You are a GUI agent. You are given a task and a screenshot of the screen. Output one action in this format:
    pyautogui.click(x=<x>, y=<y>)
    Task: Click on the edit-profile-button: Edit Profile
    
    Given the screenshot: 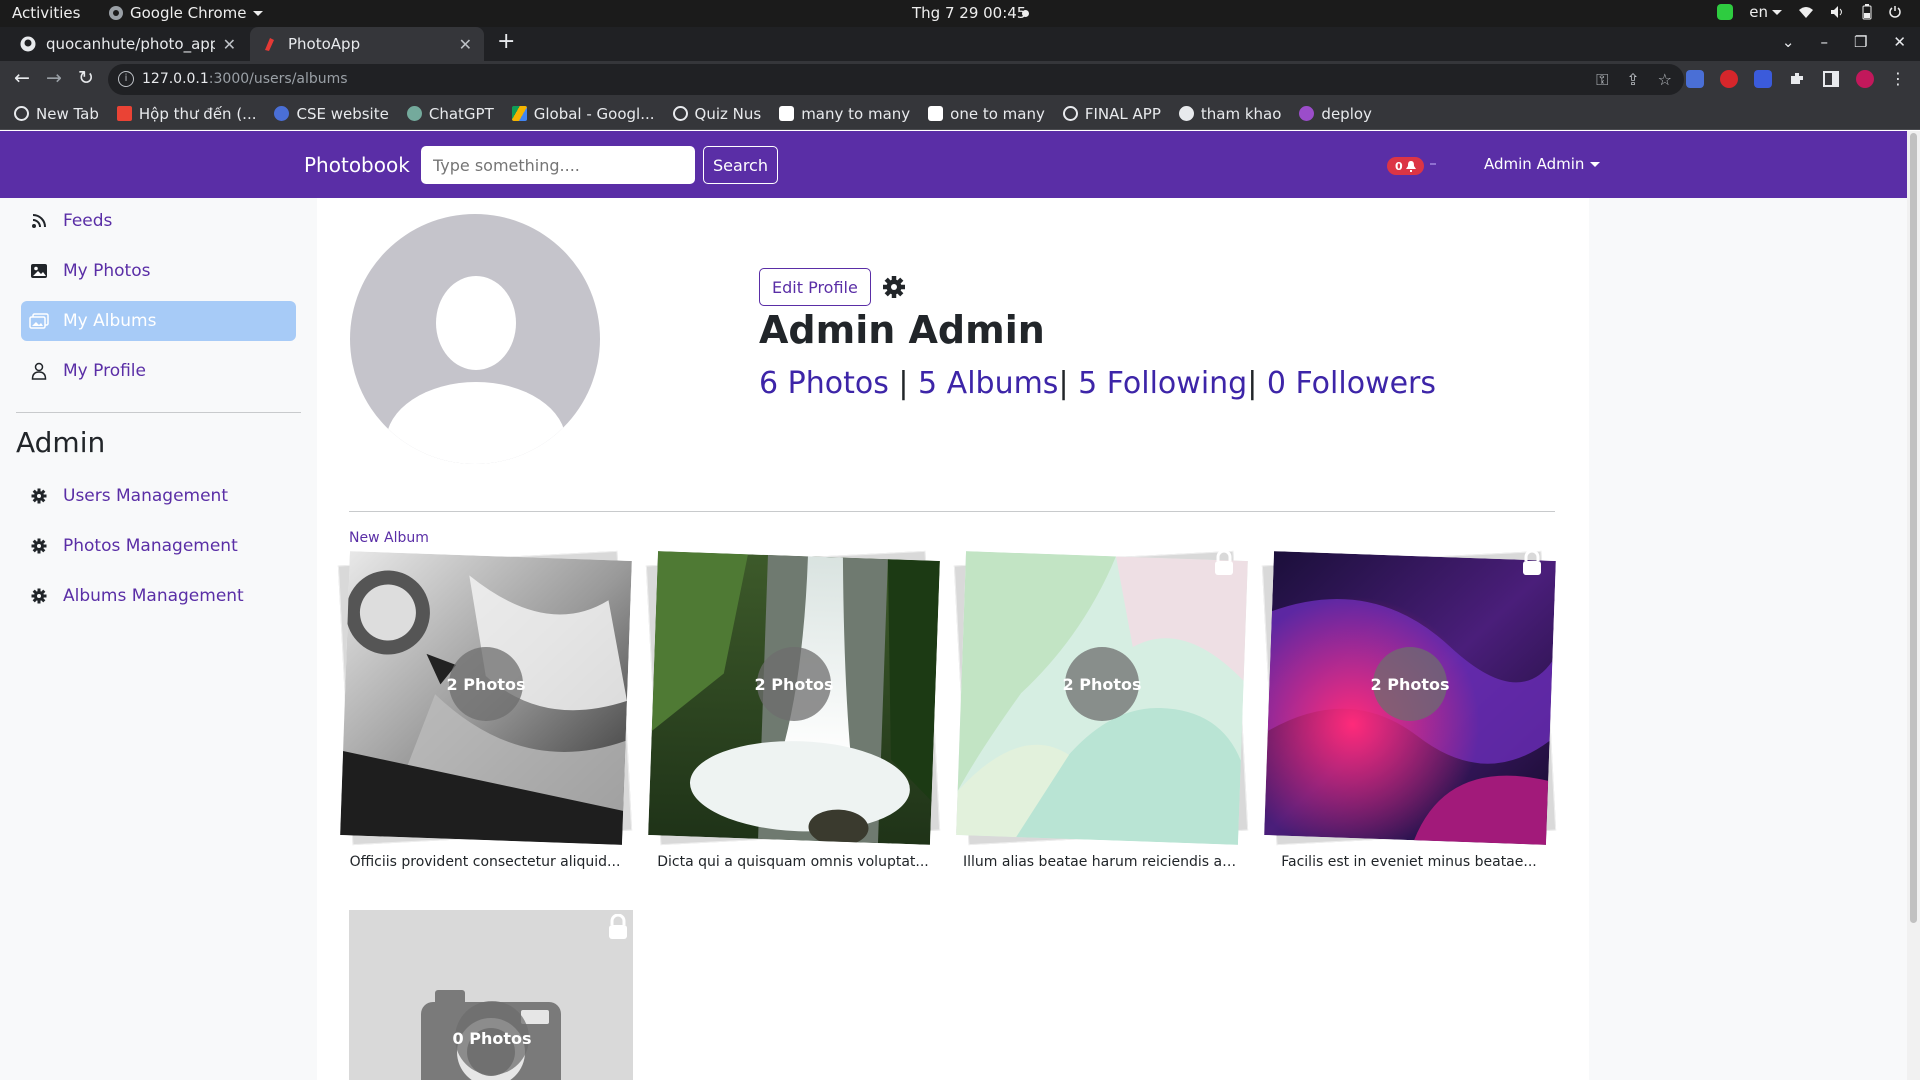 What is the action you would take?
    pyautogui.click(x=815, y=287)
    